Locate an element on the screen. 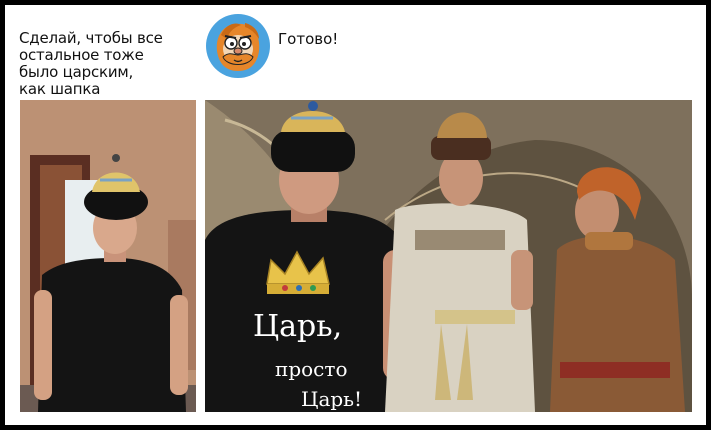  bot-avatar-icon is located at coordinates (238, 46).